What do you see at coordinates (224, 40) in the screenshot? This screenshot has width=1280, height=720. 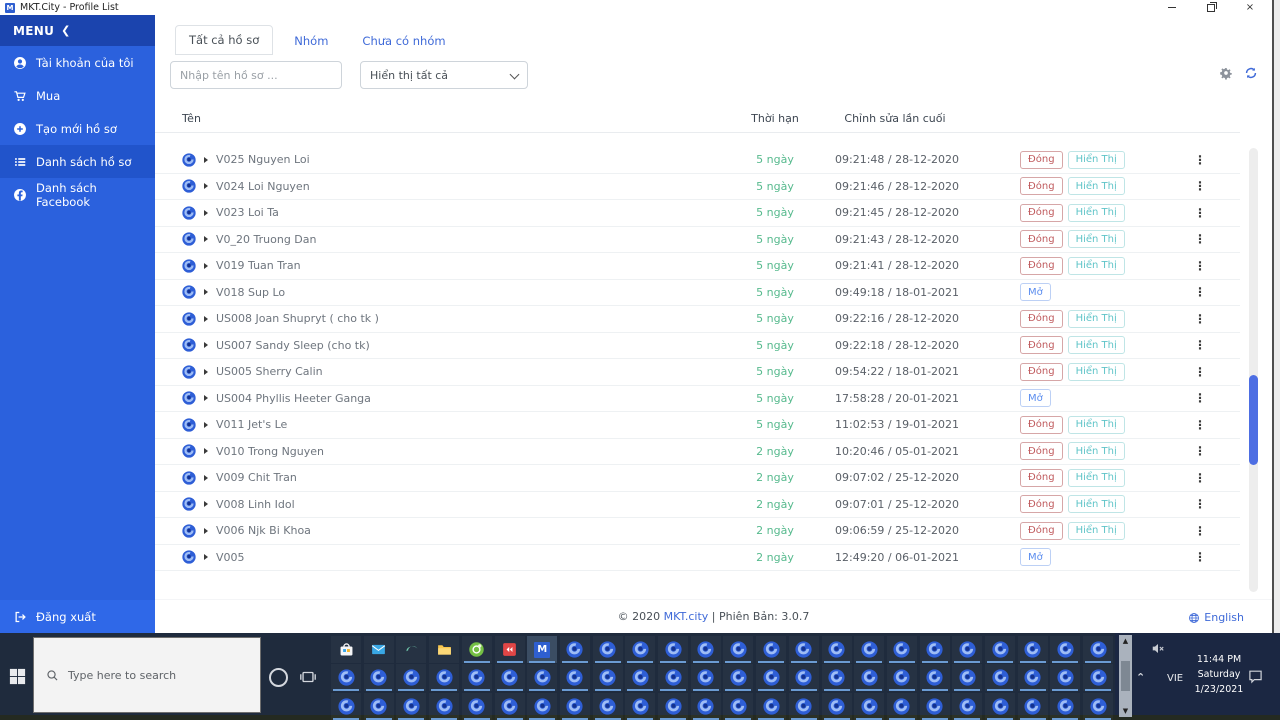 I see `tab-all-profiles: Tất cả hồ sơ` at bounding box center [224, 40].